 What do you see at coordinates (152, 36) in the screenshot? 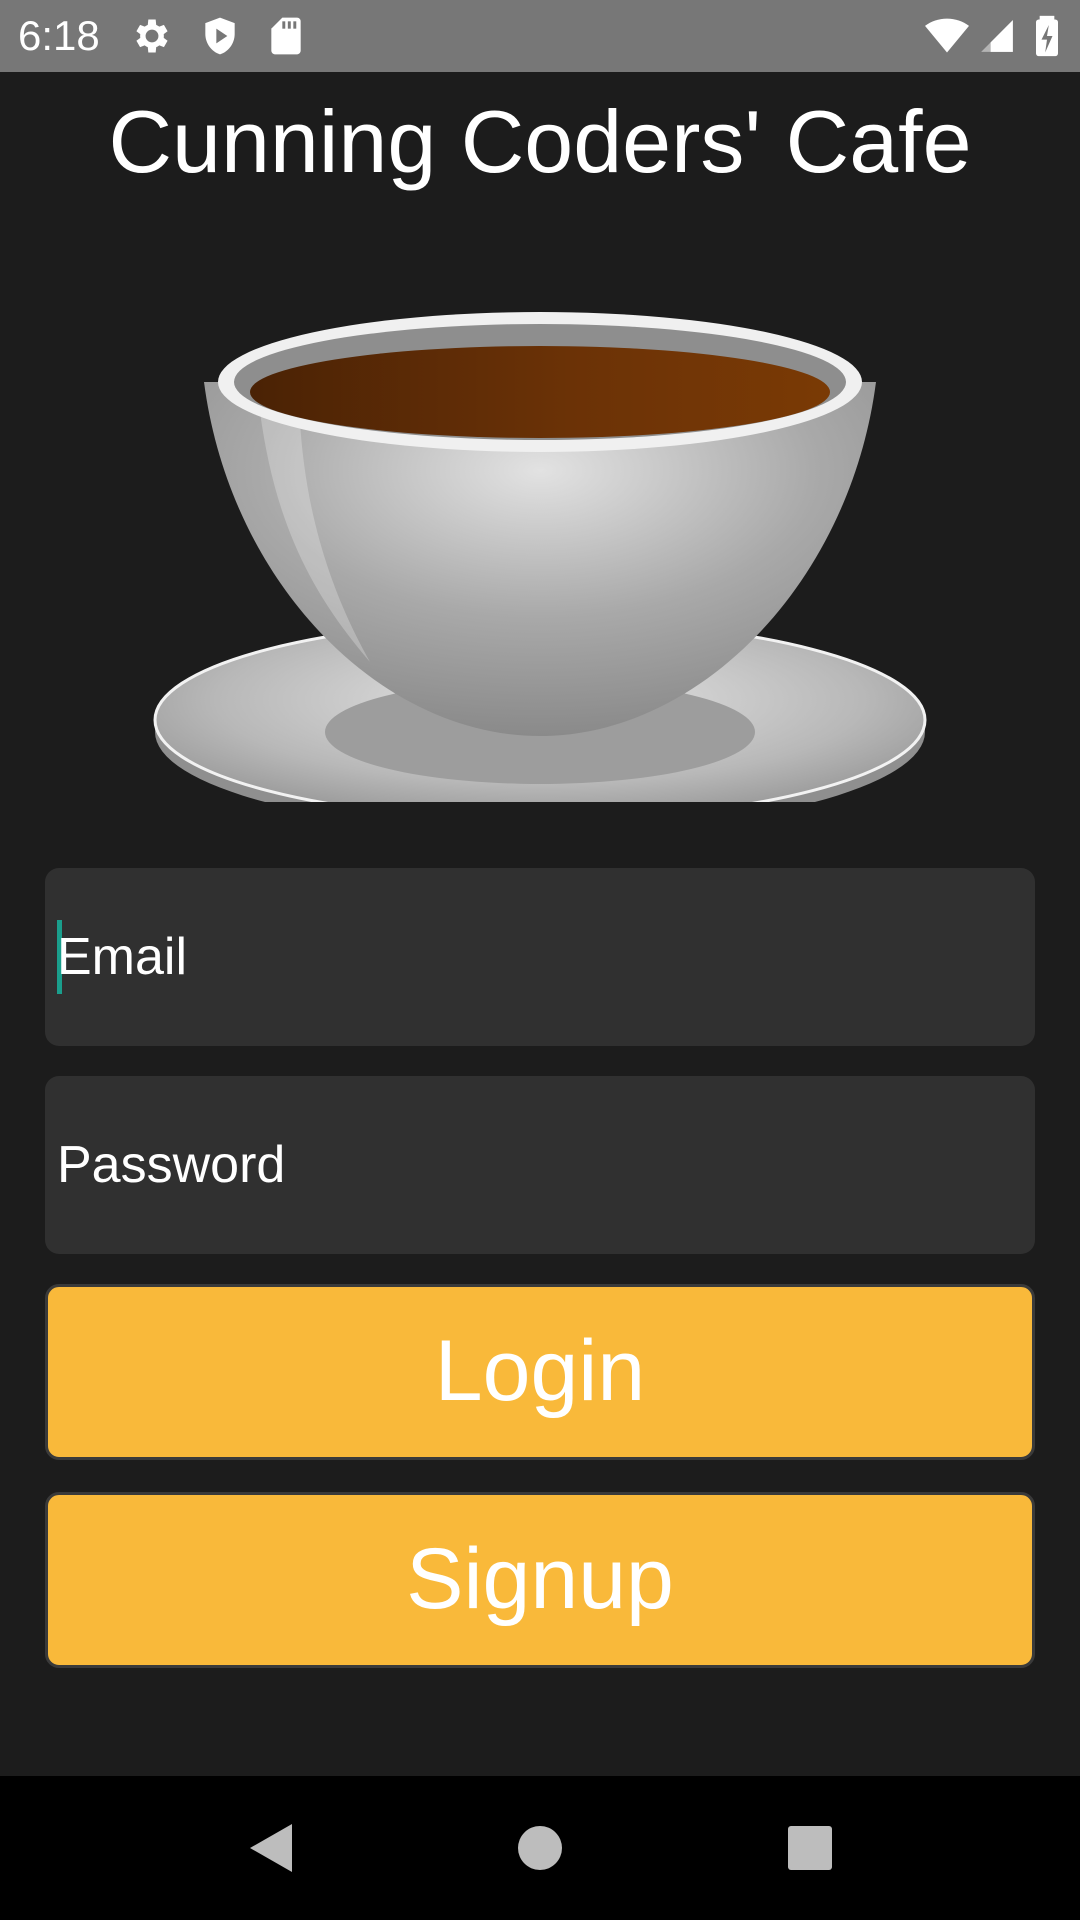
I see `gear-icon` at bounding box center [152, 36].